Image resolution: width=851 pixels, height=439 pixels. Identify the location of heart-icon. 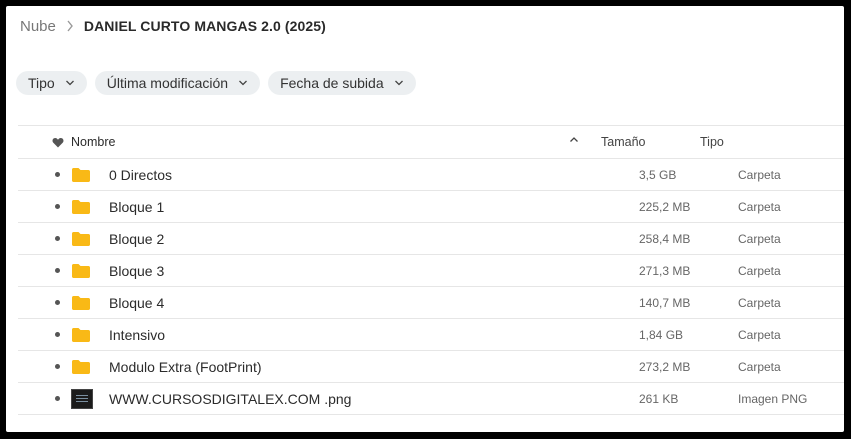
(57, 142).